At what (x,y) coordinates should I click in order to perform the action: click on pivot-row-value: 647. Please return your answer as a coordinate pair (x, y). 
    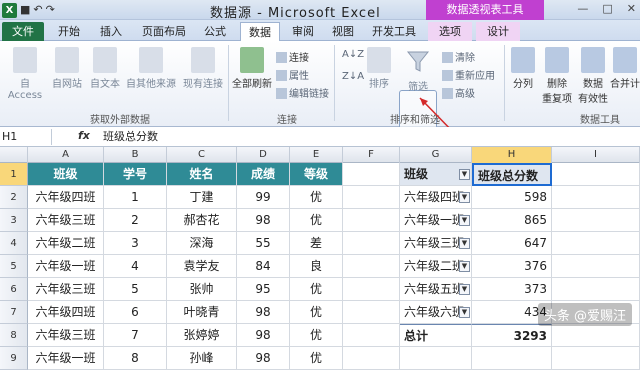
    Looking at the image, I should click on (512, 243).